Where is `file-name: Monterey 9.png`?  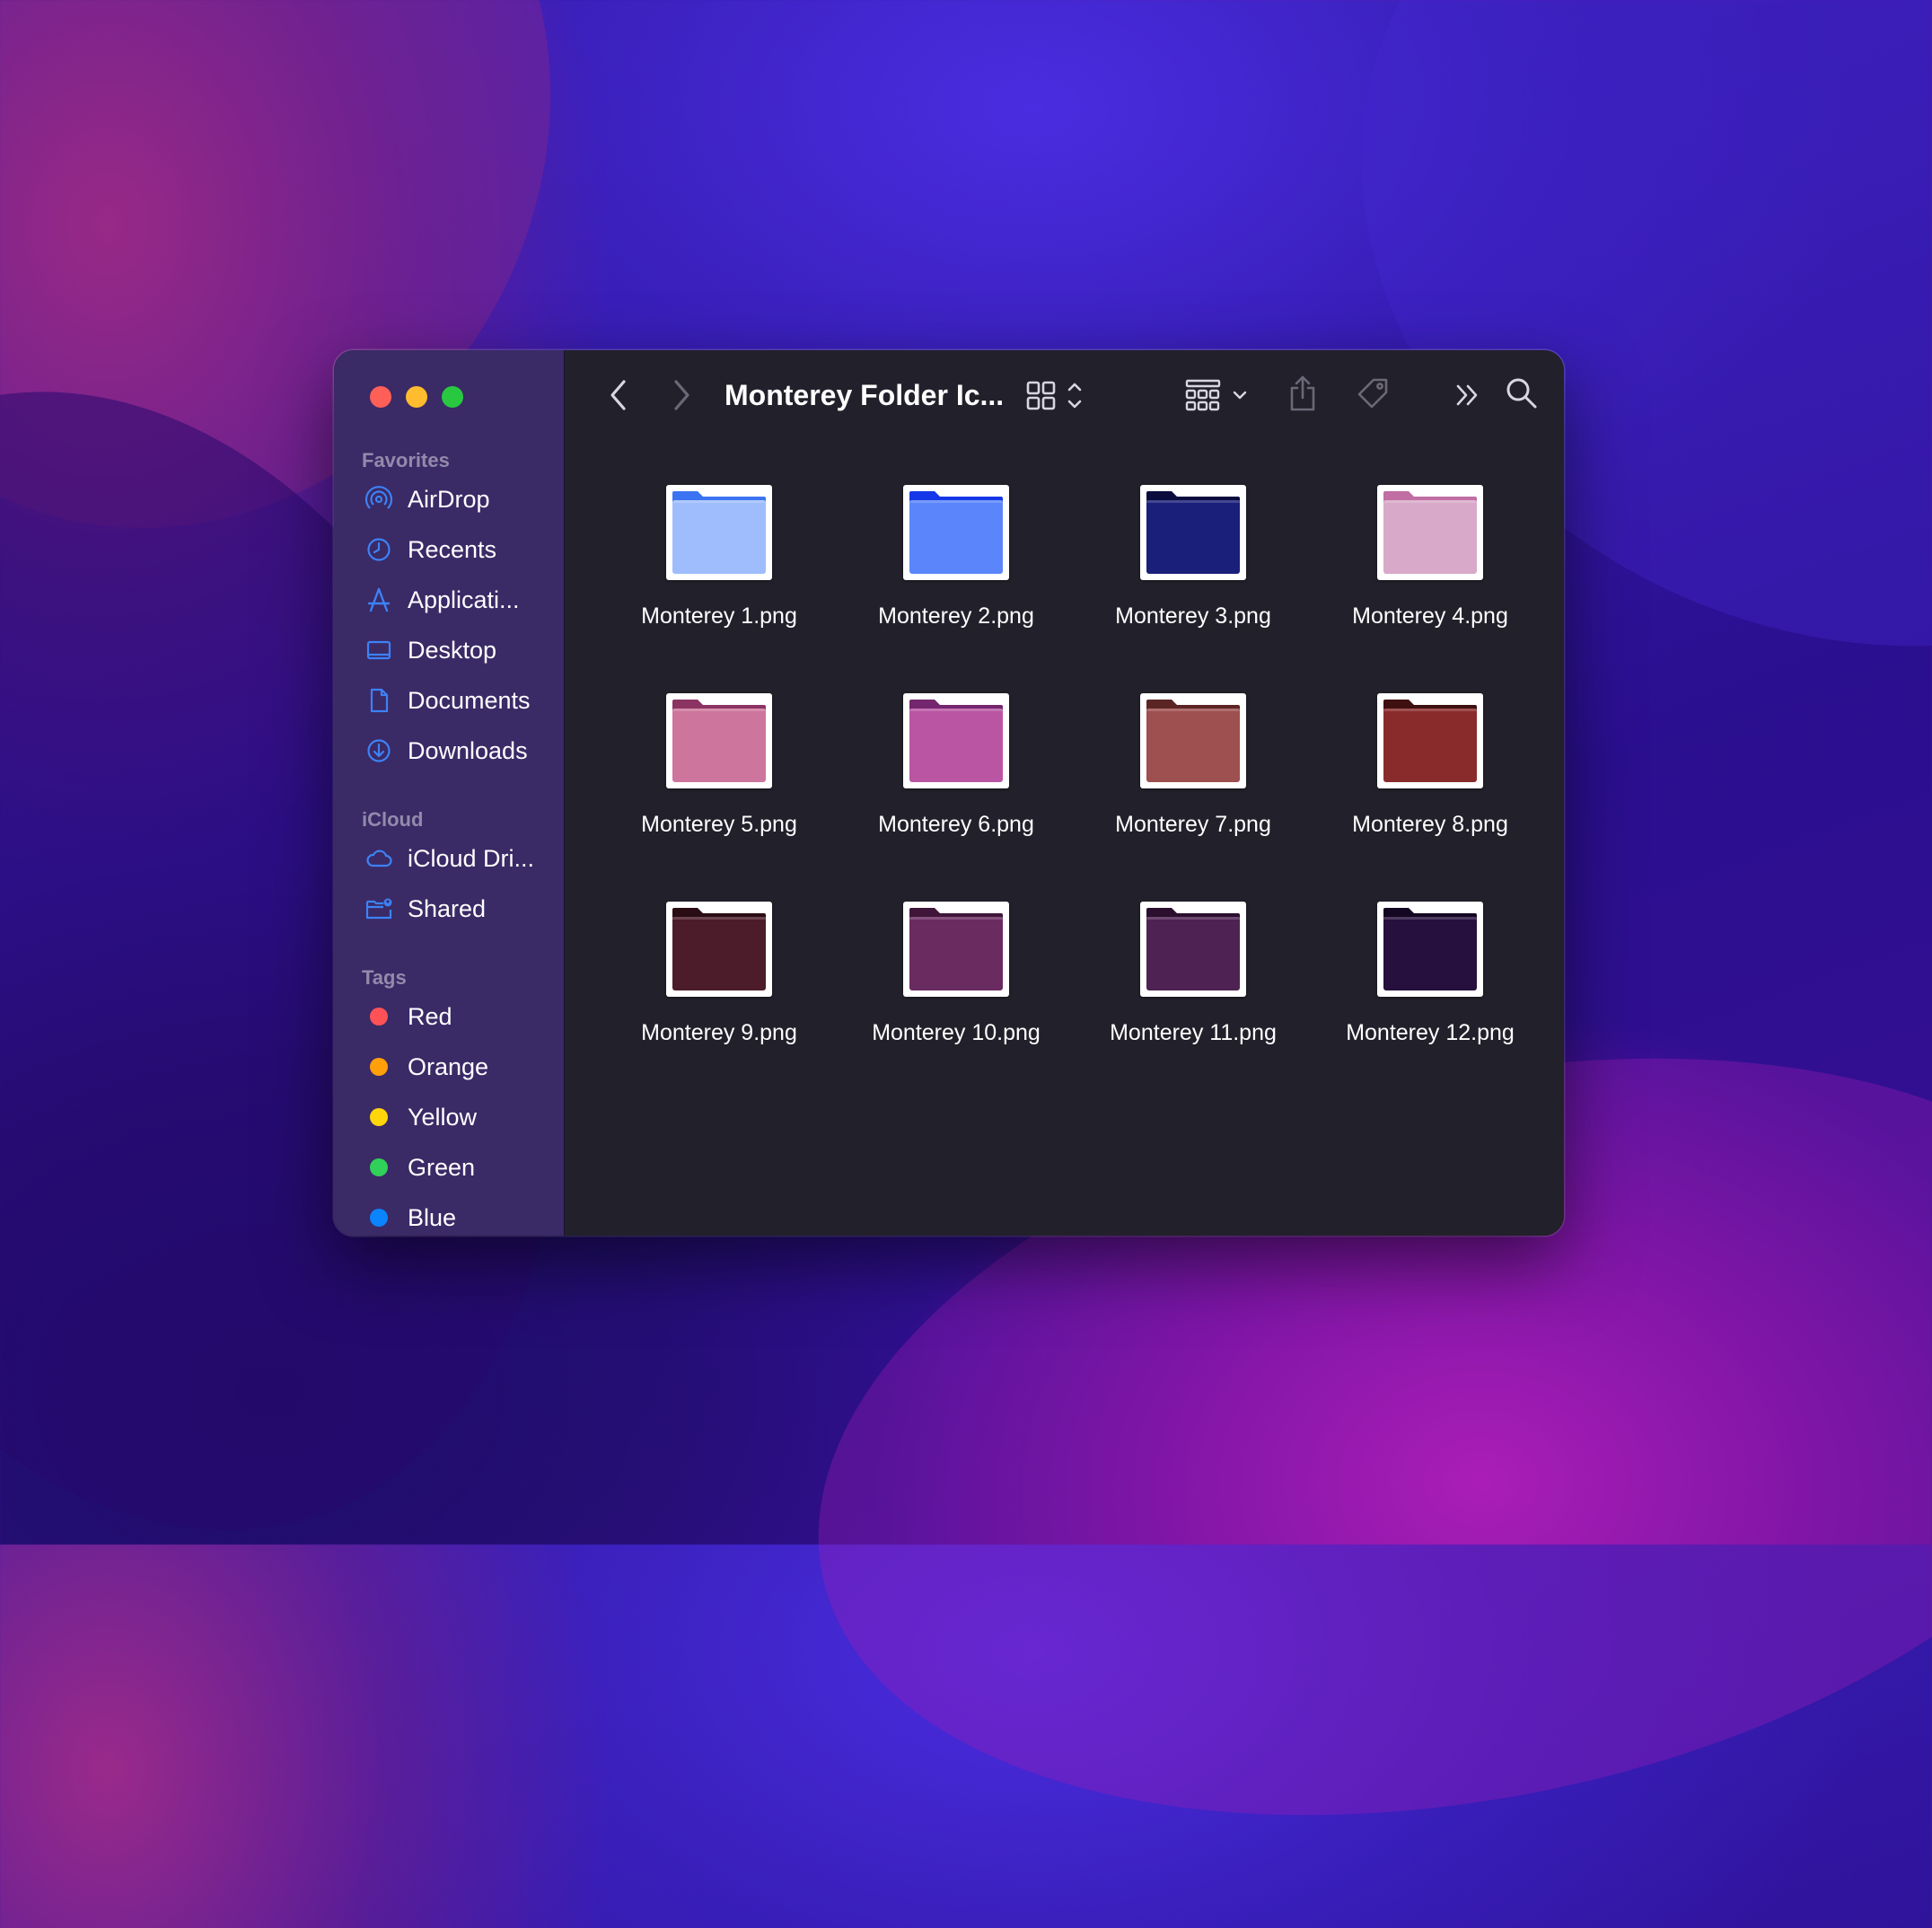 file-name: Monterey 9.png is located at coordinates (719, 1032).